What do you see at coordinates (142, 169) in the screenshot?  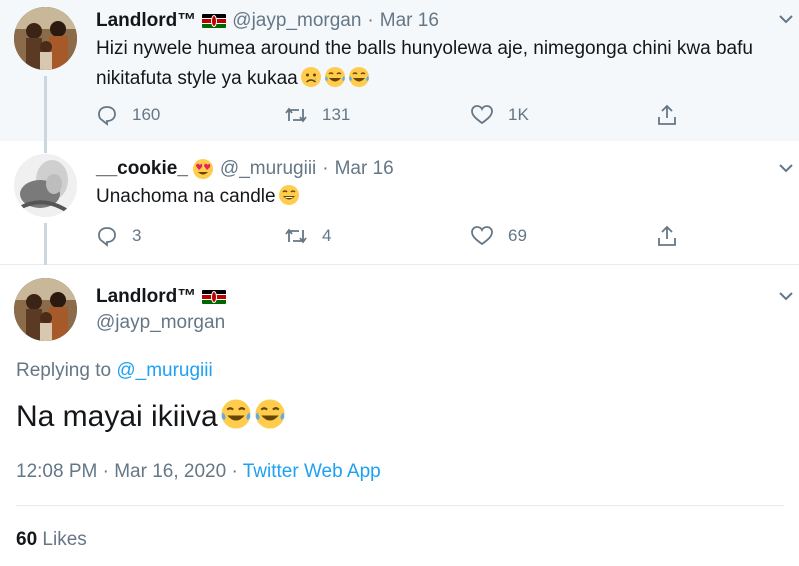 I see `display-name: __cookie_` at bounding box center [142, 169].